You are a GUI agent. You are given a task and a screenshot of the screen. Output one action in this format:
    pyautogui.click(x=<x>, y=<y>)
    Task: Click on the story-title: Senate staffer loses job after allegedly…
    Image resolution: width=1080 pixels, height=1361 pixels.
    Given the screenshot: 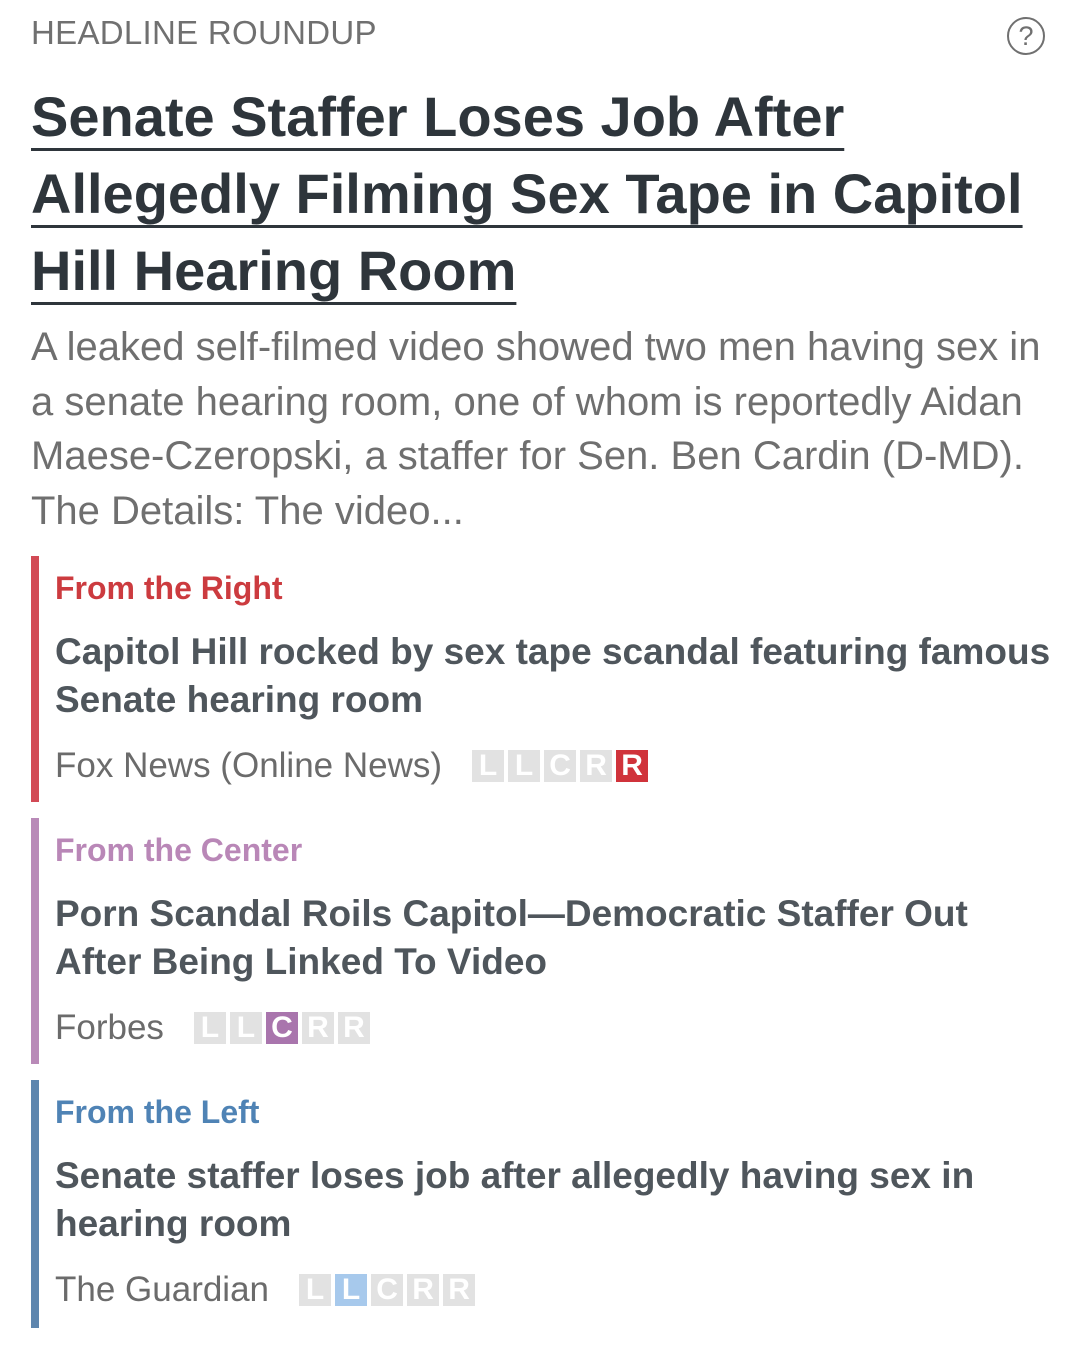 What is the action you would take?
    pyautogui.click(x=555, y=1199)
    